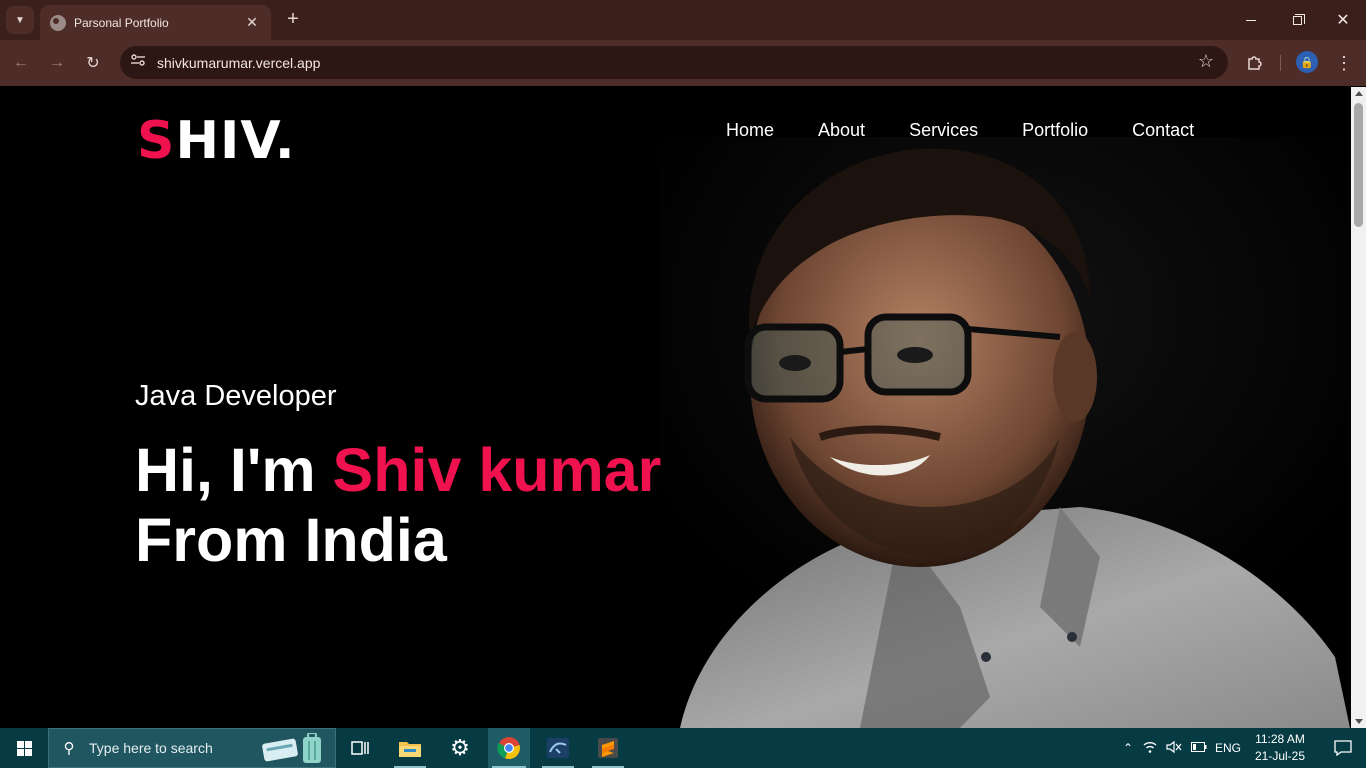  I want to click on browser-toolbar: ← → ↻ shivkumarumar.vercel.app ☆ 🔒 ⋮, so click(683, 63).